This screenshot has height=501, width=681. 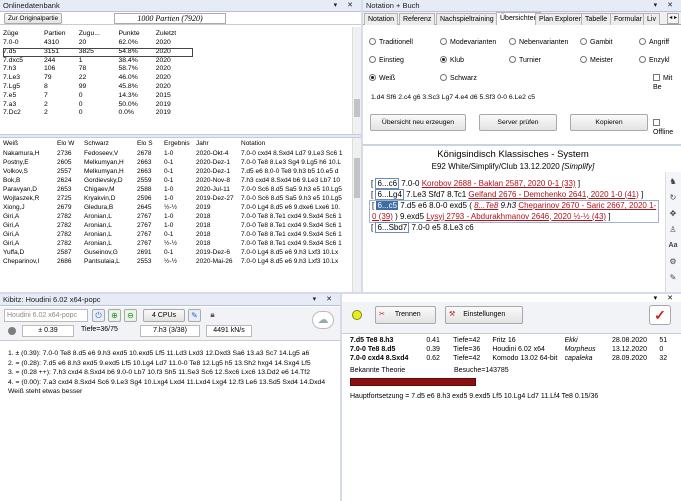 I want to click on move-row: 7.dxc5 244 1 38.4% 2020, so click(x=98, y=61).